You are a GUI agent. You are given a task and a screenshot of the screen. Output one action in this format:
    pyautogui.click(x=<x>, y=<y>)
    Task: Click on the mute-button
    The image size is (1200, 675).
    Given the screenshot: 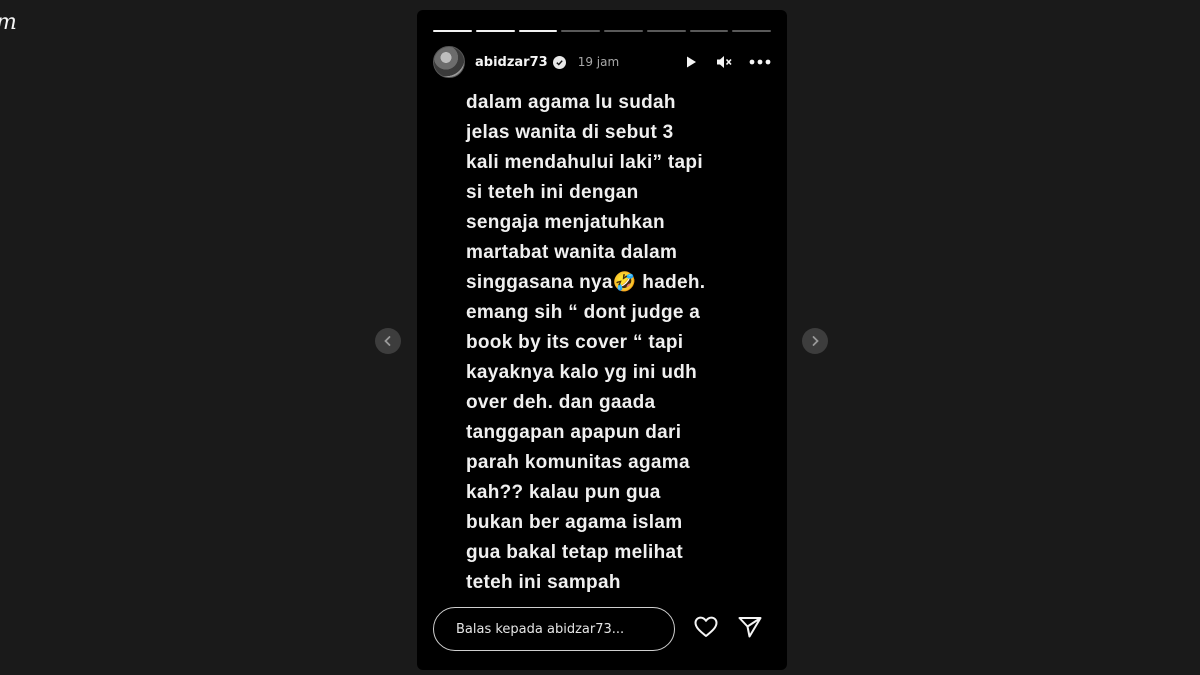 What is the action you would take?
    pyautogui.click(x=724, y=62)
    